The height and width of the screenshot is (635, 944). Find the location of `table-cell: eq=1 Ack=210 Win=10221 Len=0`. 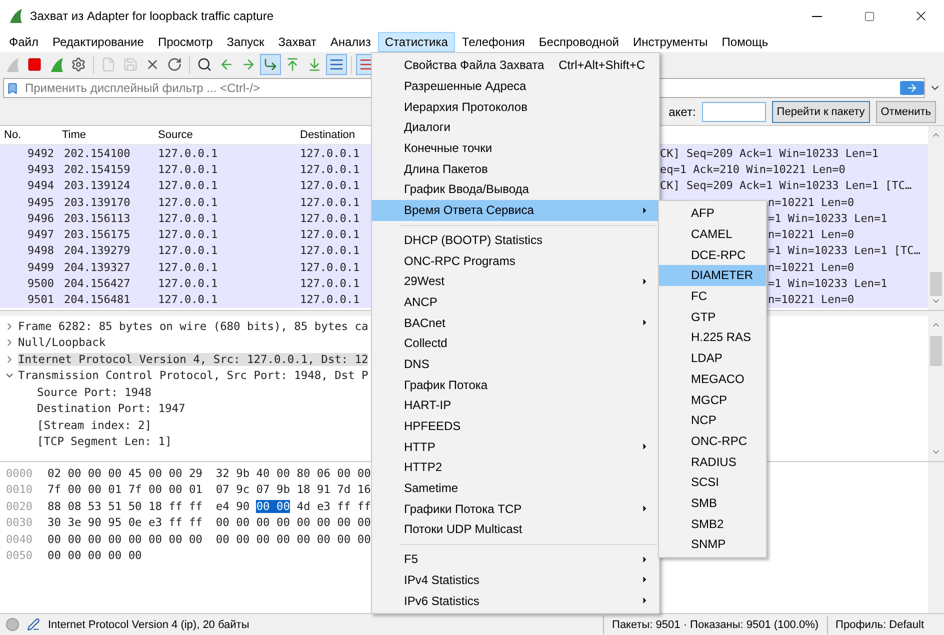

table-cell: eq=1 Ack=210 Win=10221 Len=0 is located at coordinates (753, 169).